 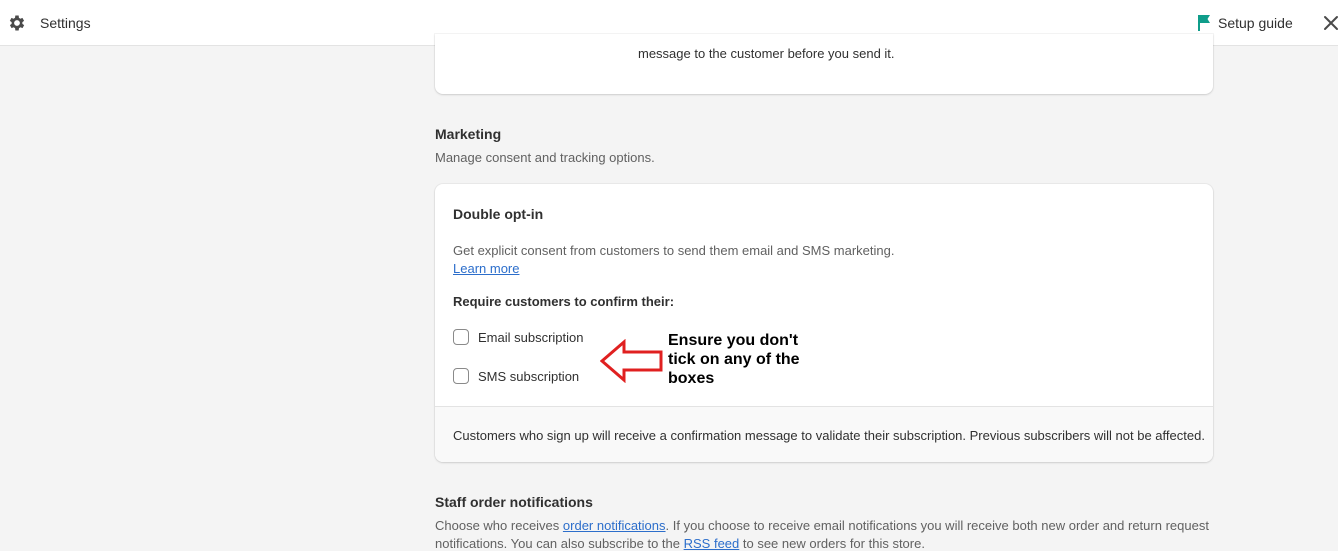 What do you see at coordinates (65, 23) in the screenshot?
I see `page-title: Settings` at bounding box center [65, 23].